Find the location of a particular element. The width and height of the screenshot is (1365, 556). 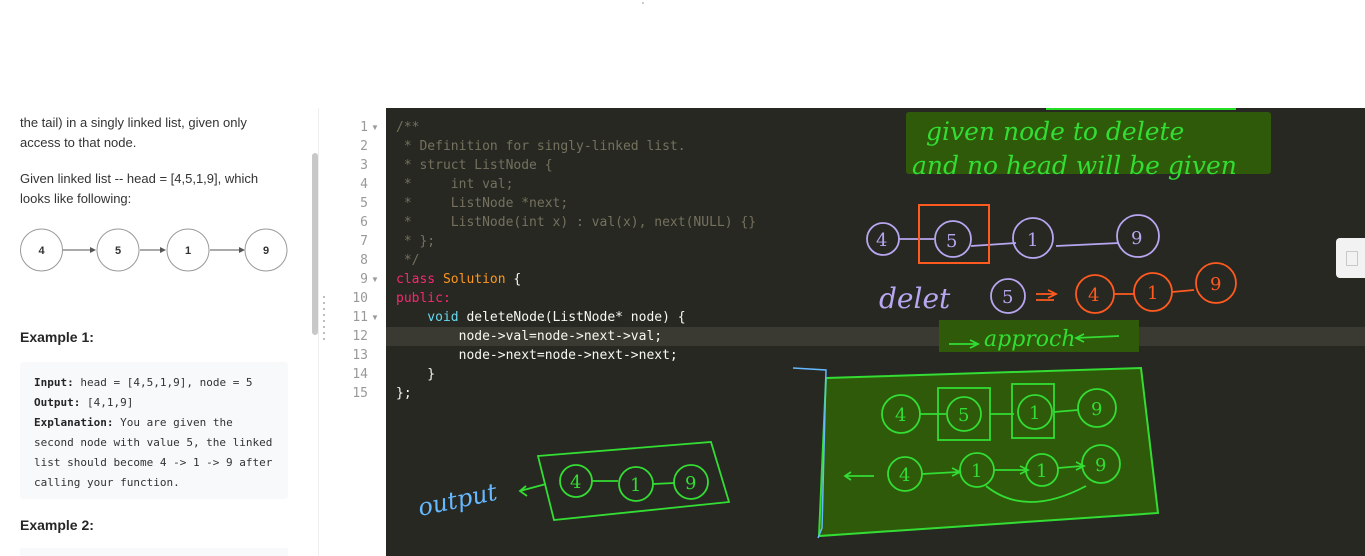

diagram-node-4: 4 is located at coordinates (881, 240).